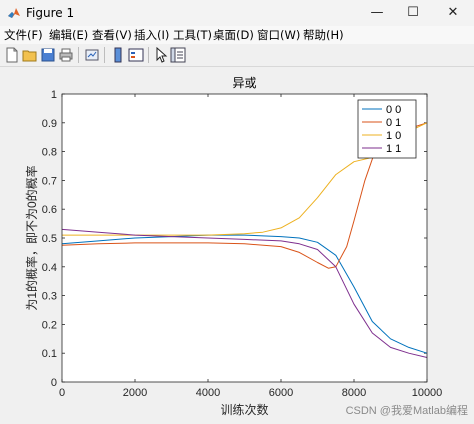 The height and width of the screenshot is (424, 474). I want to click on insert-colorbar-icon, so click(118, 55).